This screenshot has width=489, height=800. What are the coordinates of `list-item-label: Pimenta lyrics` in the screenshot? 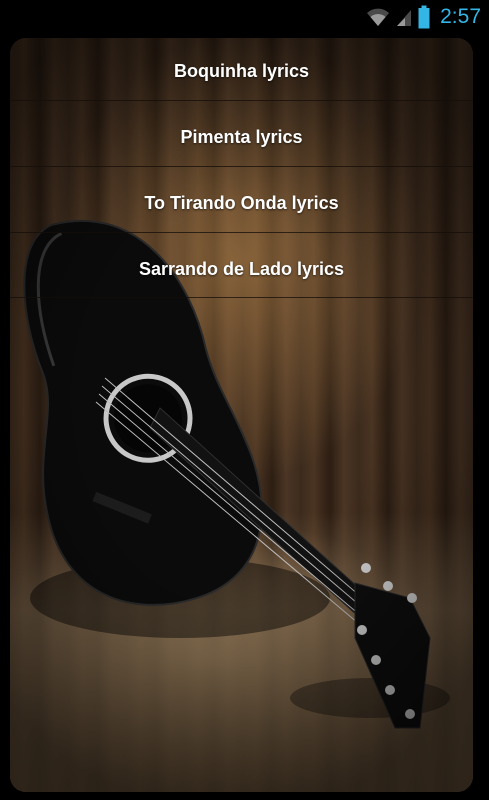 It's located at (241, 136).